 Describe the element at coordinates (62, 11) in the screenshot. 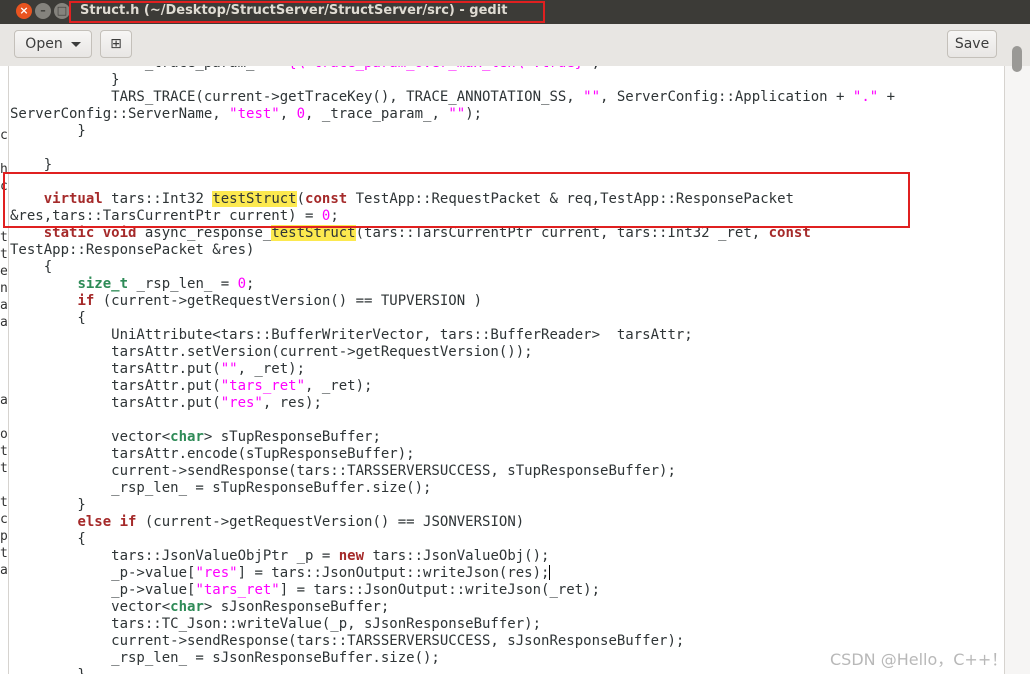

I see `maximize-window-button: □` at that location.